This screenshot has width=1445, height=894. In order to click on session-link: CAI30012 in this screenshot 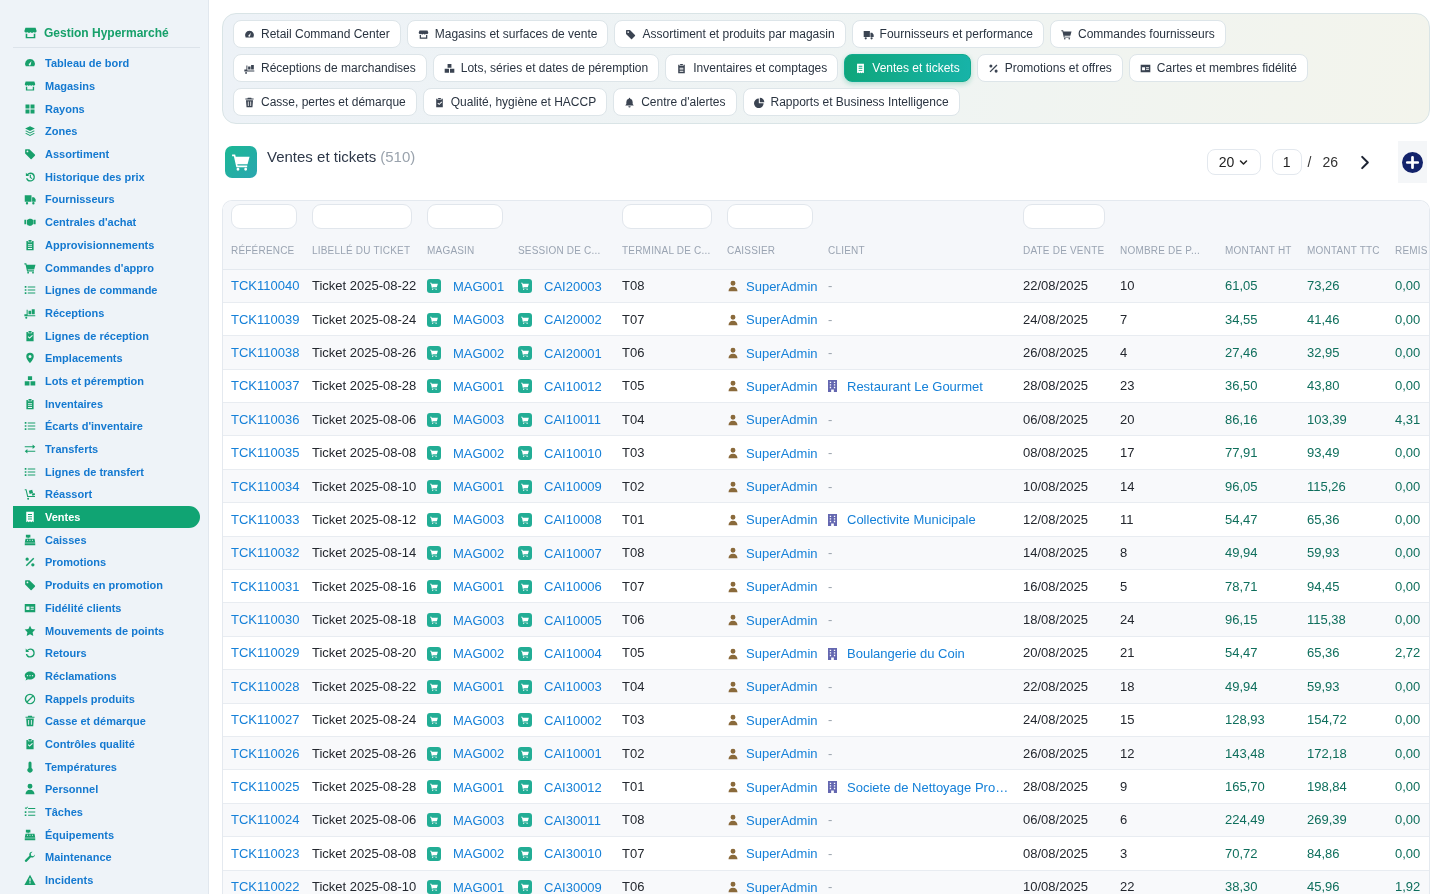, I will do `click(573, 787)`.